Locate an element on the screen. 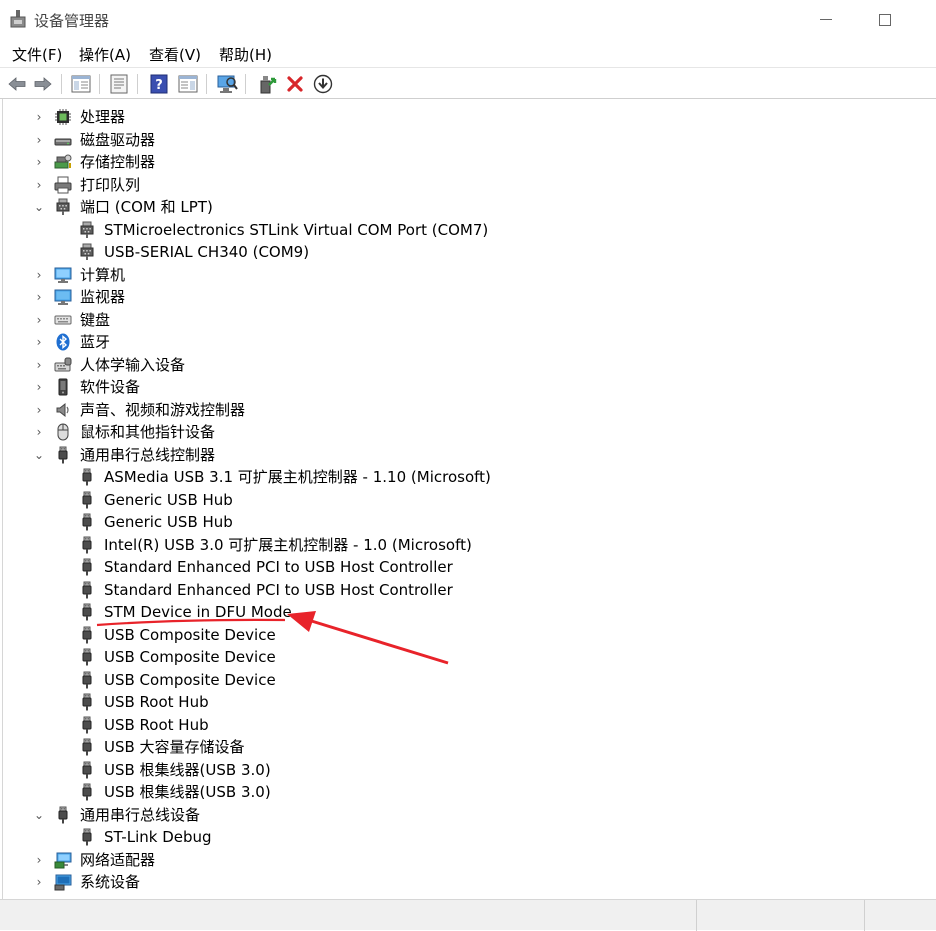 The width and height of the screenshot is (936, 931). tree-category: › 打印队列 is located at coordinates (468, 185).